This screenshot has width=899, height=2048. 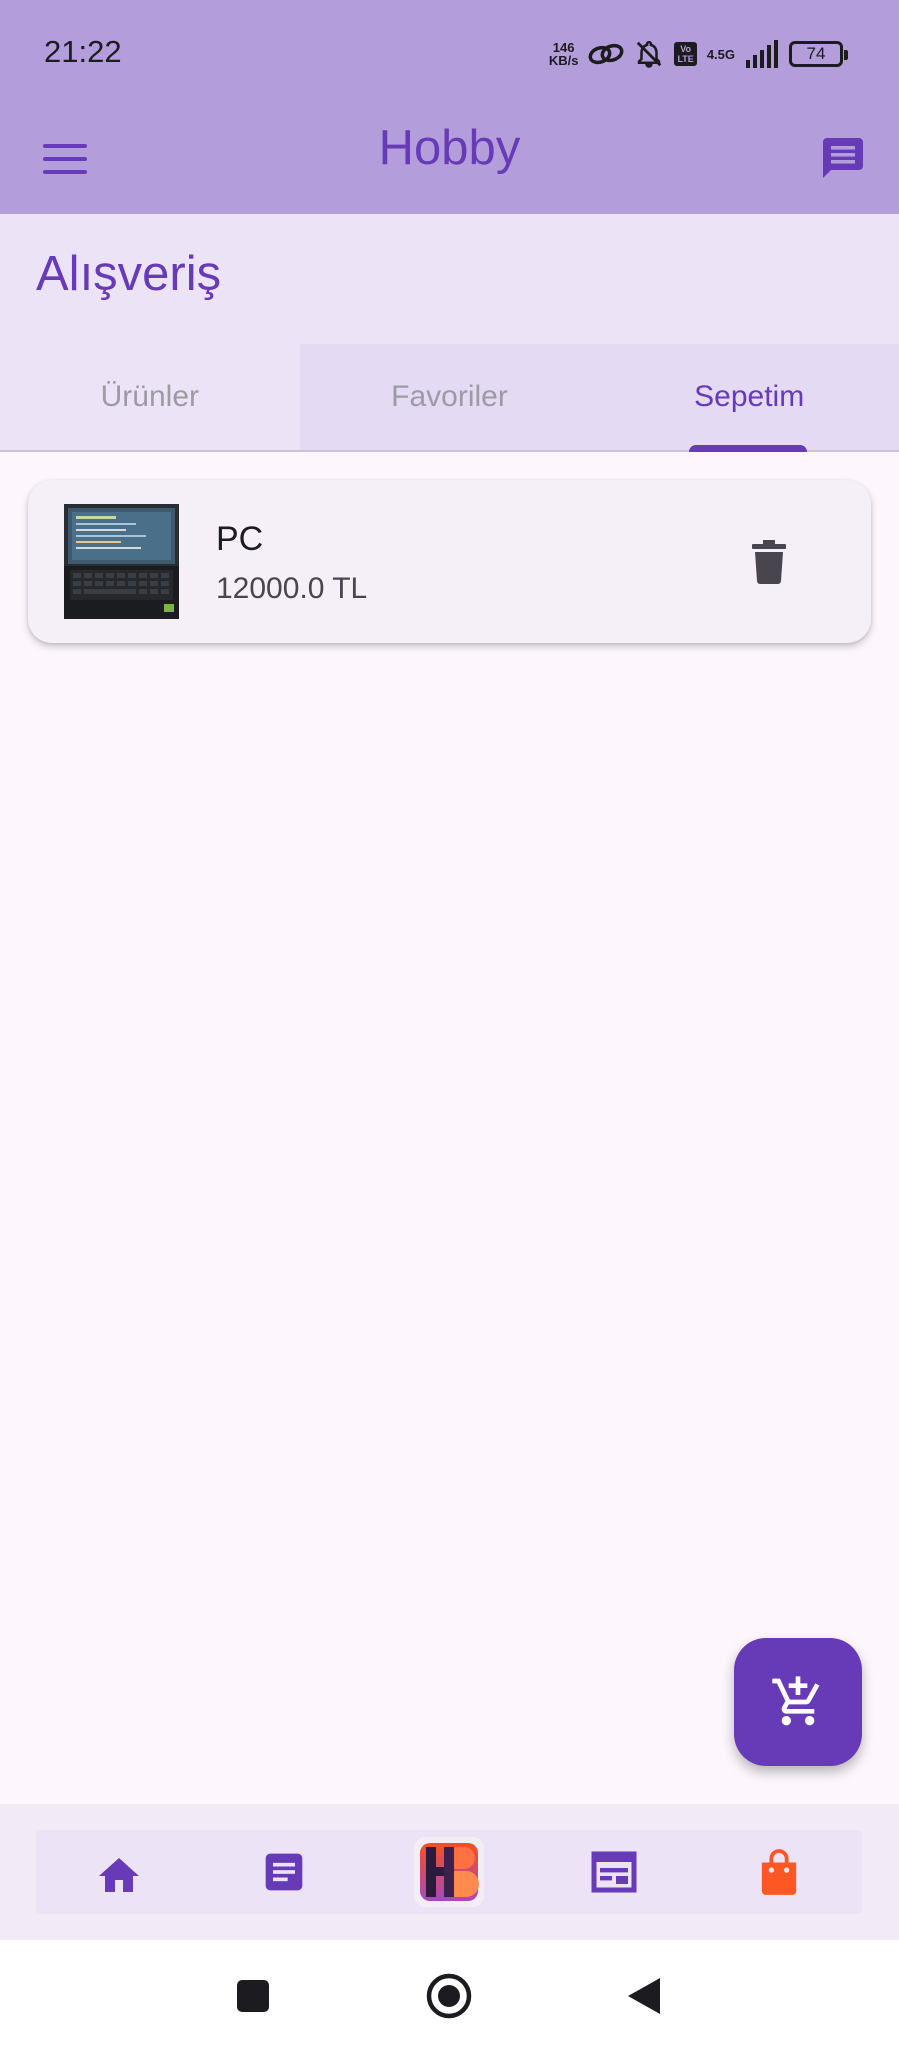 I want to click on status-bar: 21:22 146 KB/s Vo LTE 4.5G 74, so click(x=449, y=54).